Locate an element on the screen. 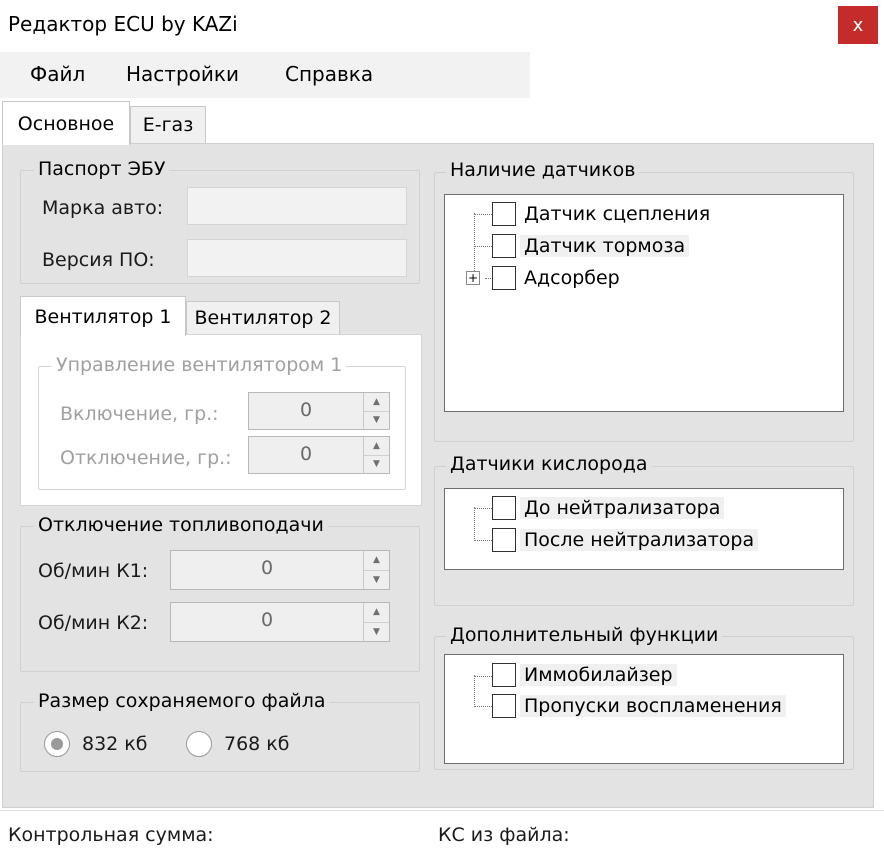  tree-item-label: Пропуски воспламенения is located at coordinates (653, 706).